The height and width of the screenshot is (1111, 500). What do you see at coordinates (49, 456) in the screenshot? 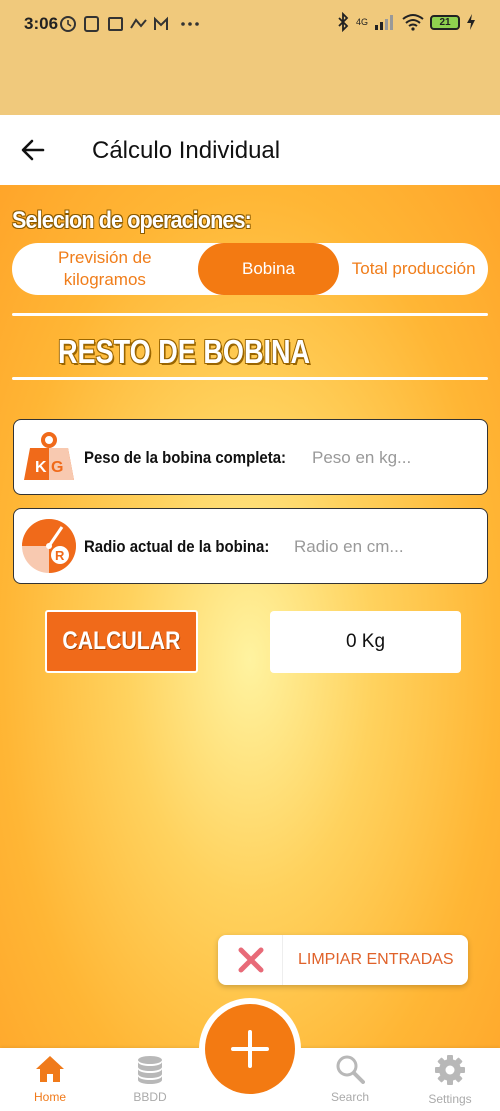
I see `kg-weight-icon: K G` at bounding box center [49, 456].